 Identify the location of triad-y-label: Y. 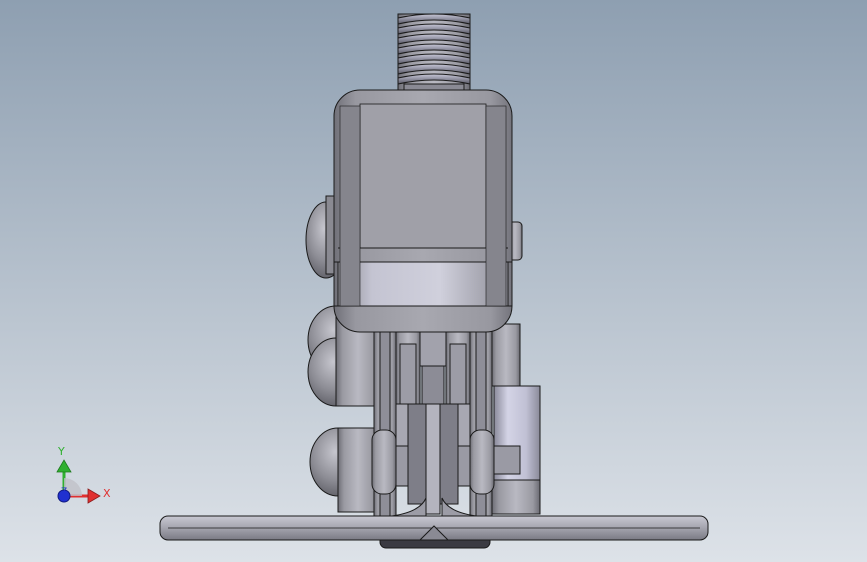
(61, 451).